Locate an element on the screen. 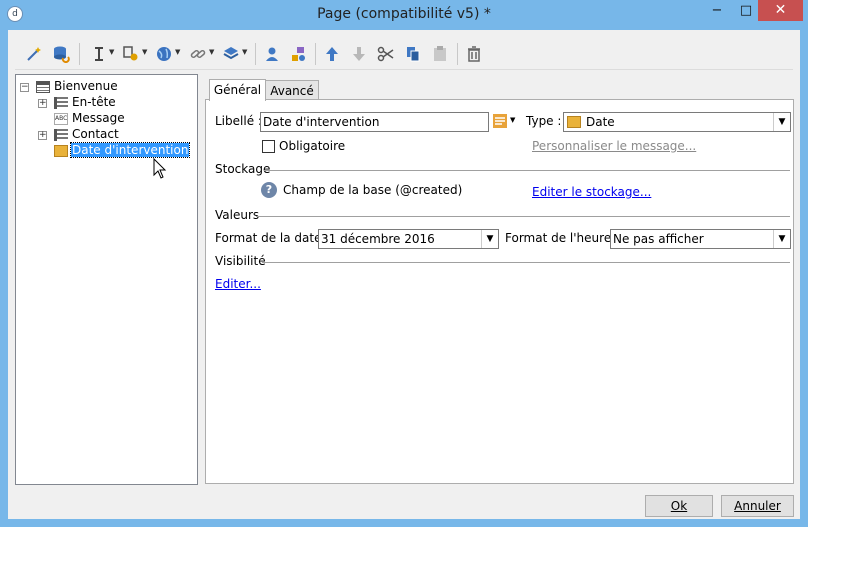  type-select: Date ▼ is located at coordinates (677, 122).